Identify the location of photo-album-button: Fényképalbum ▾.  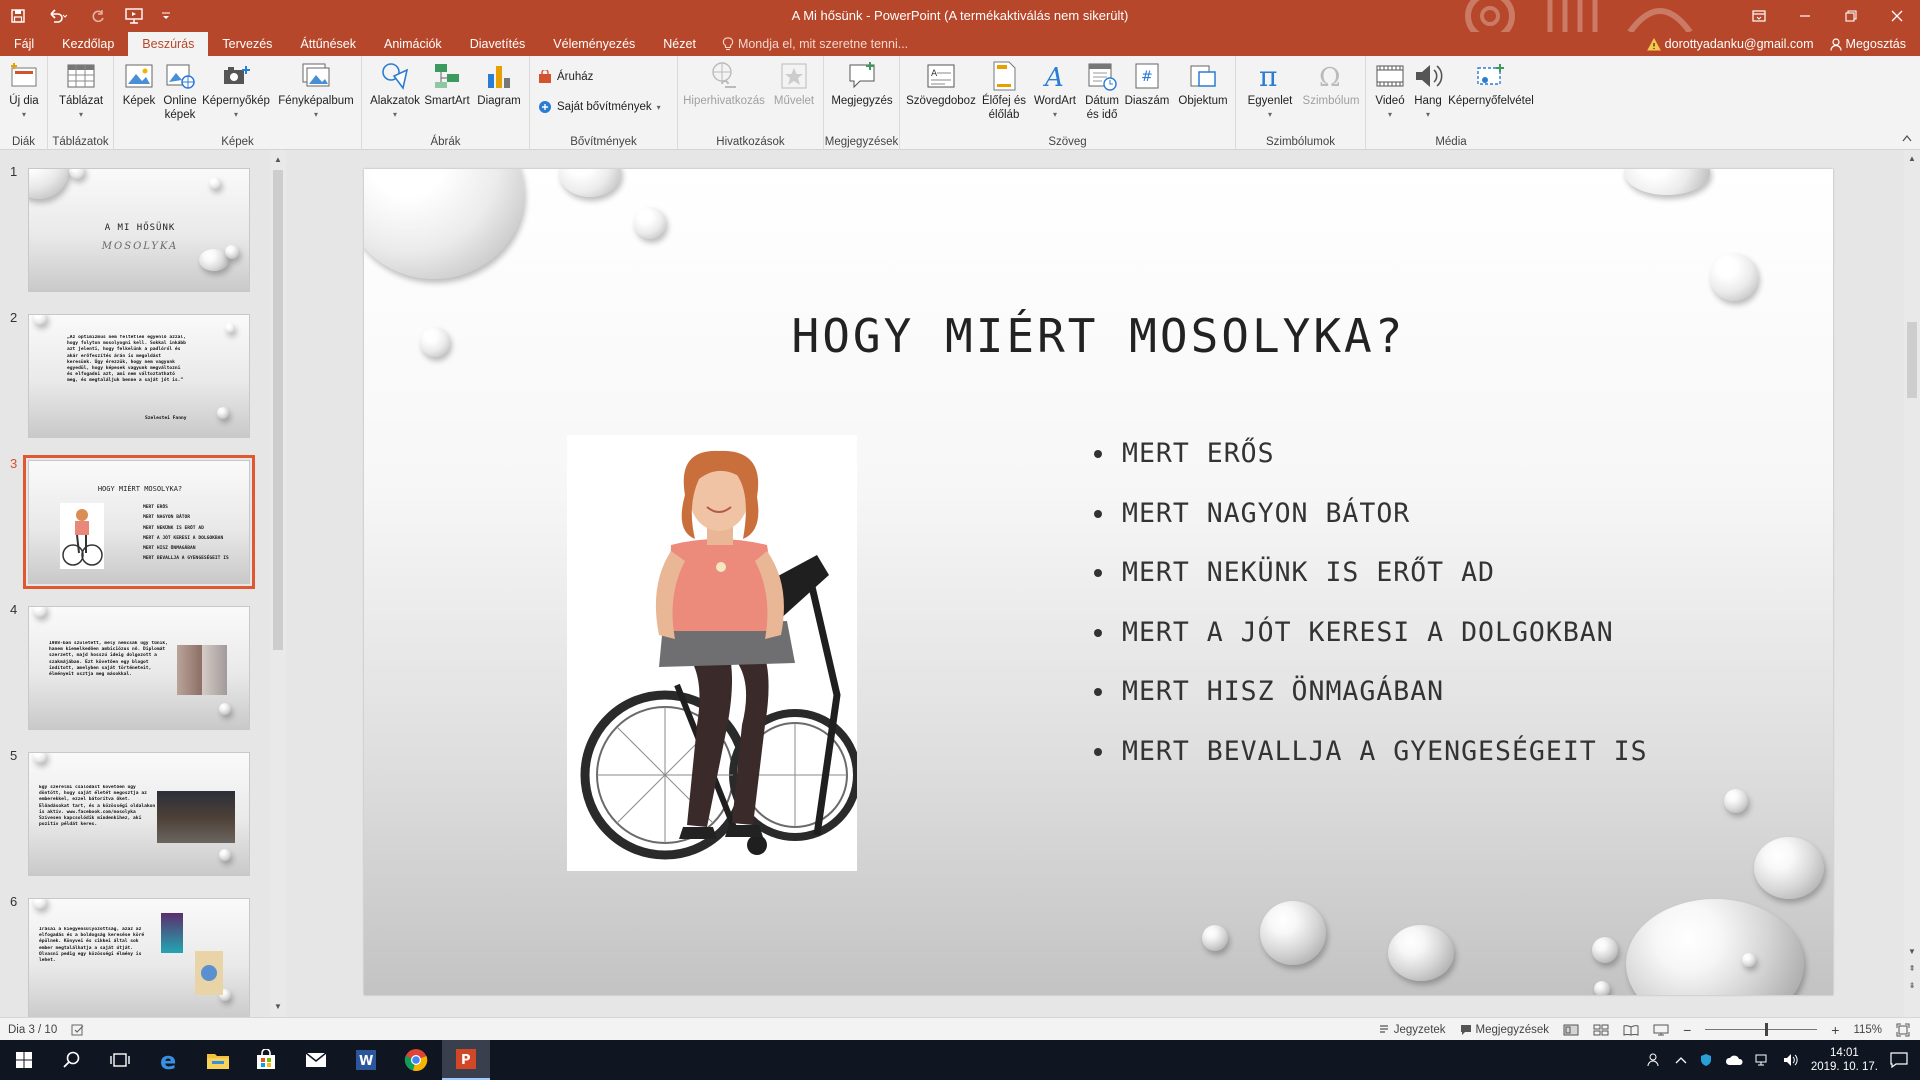
(316, 91).